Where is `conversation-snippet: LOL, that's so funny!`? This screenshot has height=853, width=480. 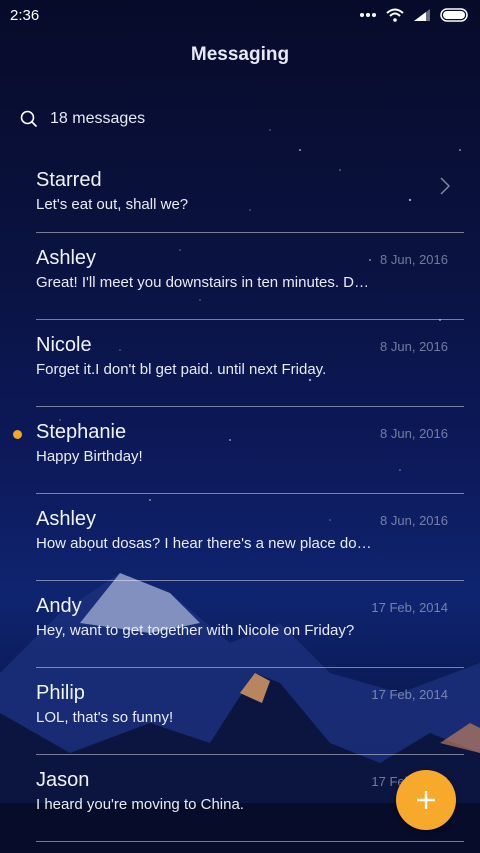 conversation-snippet: LOL, that's so funny! is located at coordinates (105, 717).